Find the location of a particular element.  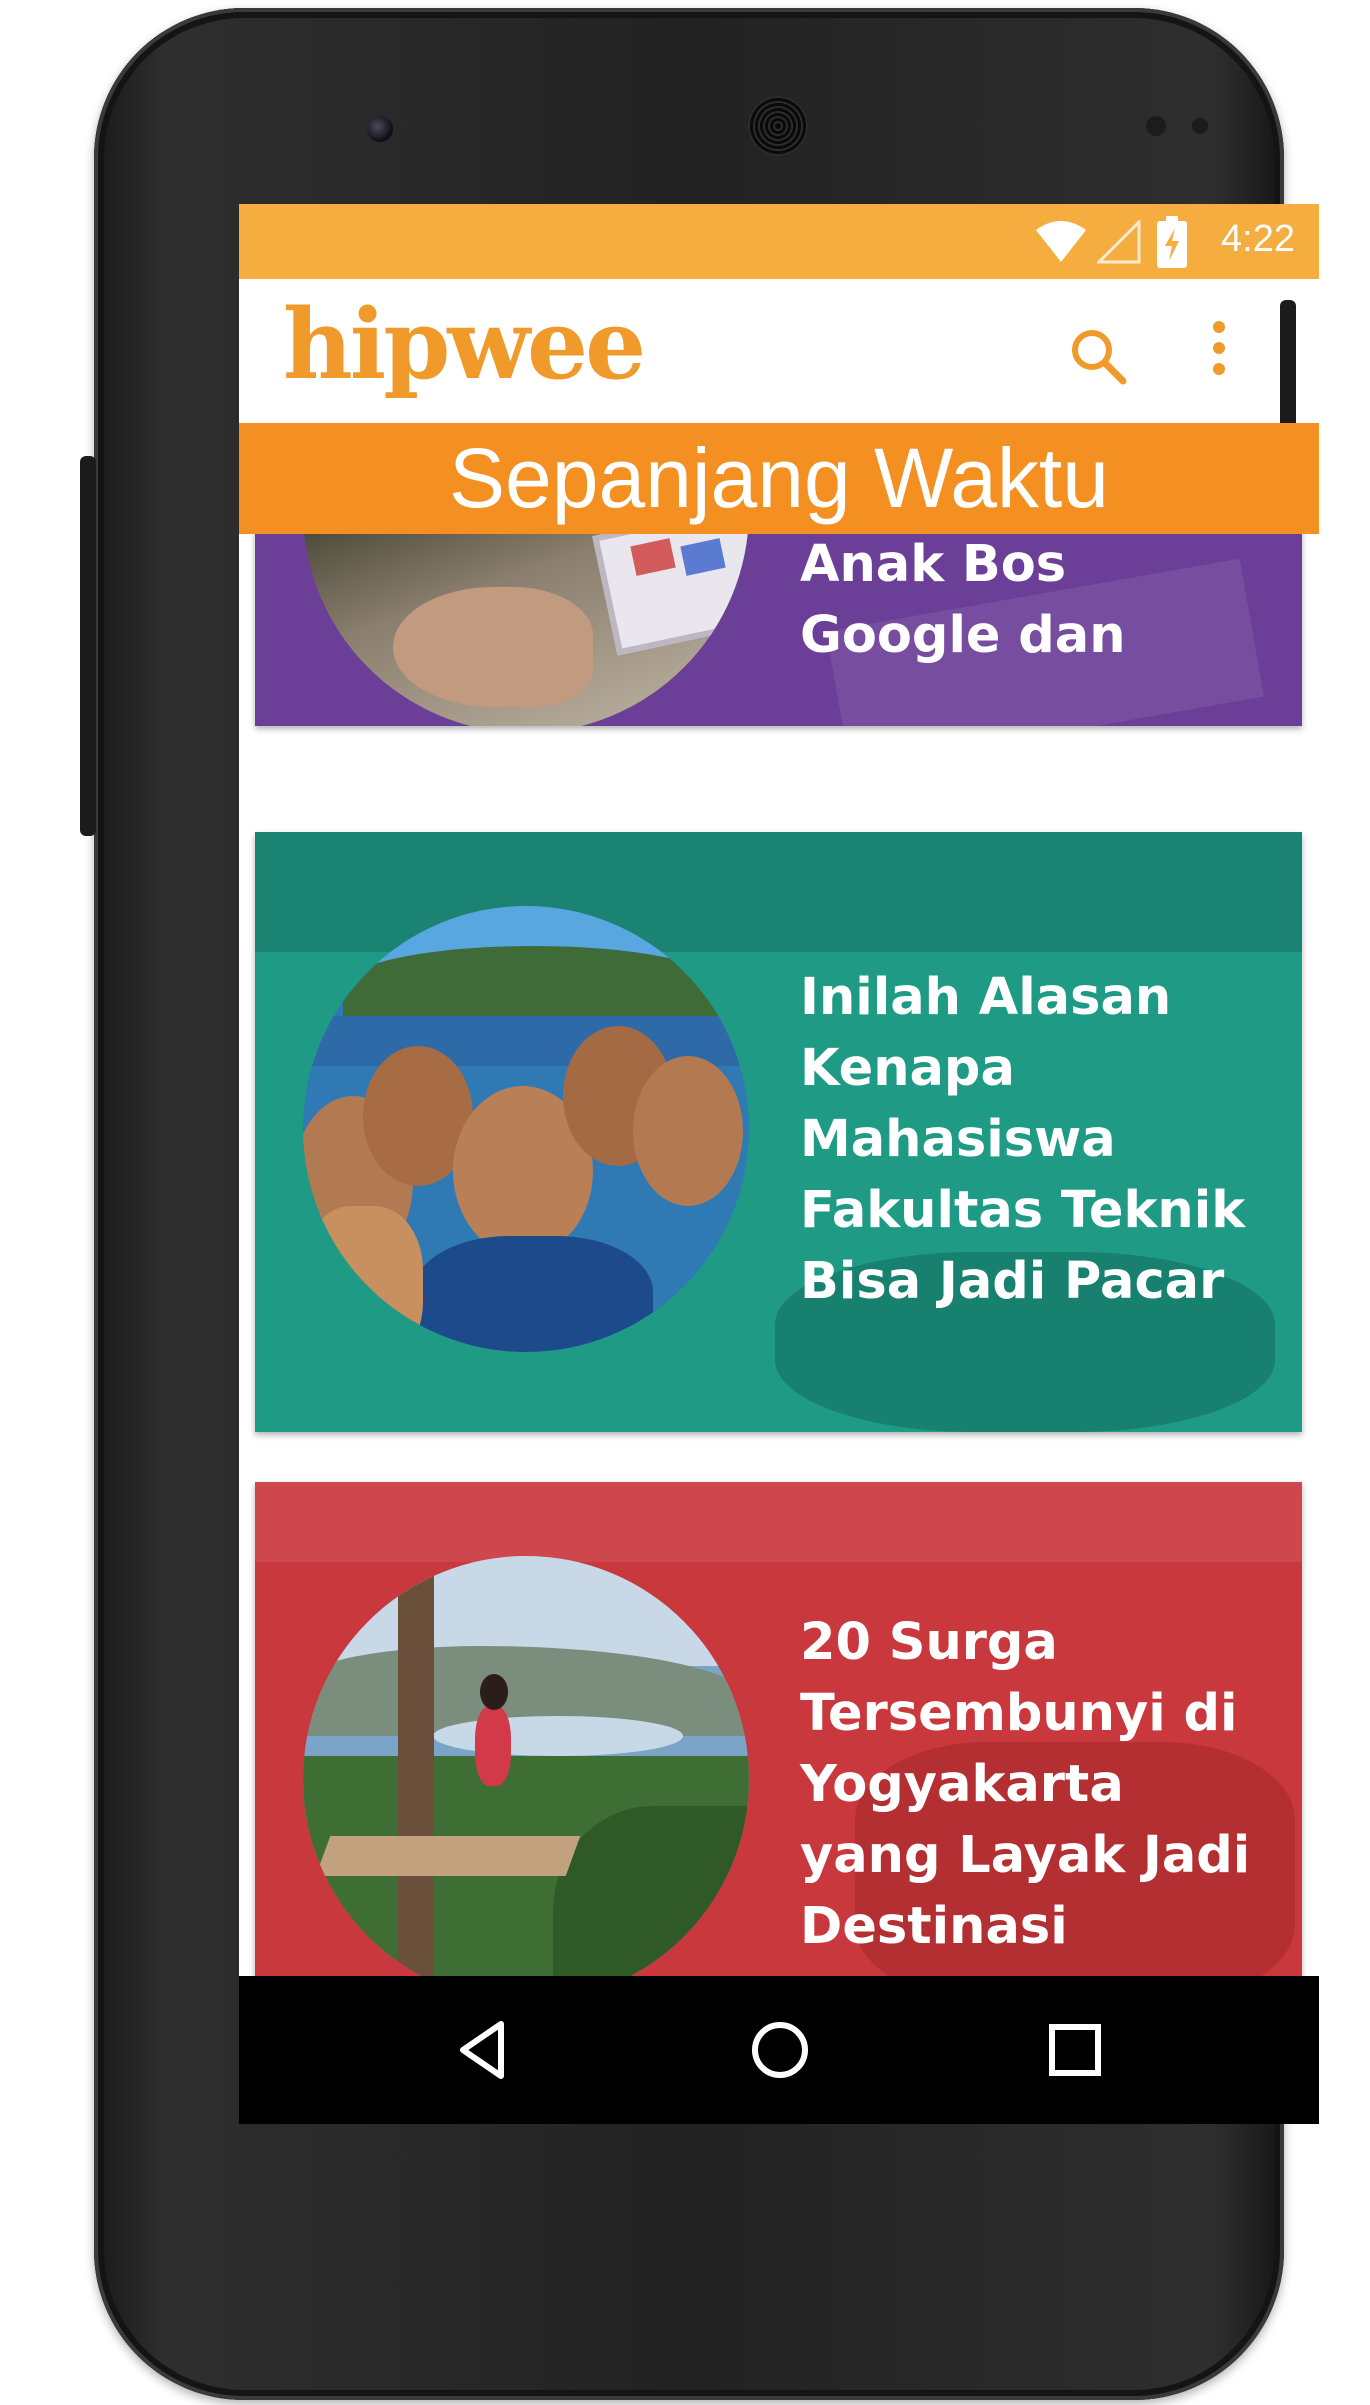

signal-icon is located at coordinates (1119, 242).